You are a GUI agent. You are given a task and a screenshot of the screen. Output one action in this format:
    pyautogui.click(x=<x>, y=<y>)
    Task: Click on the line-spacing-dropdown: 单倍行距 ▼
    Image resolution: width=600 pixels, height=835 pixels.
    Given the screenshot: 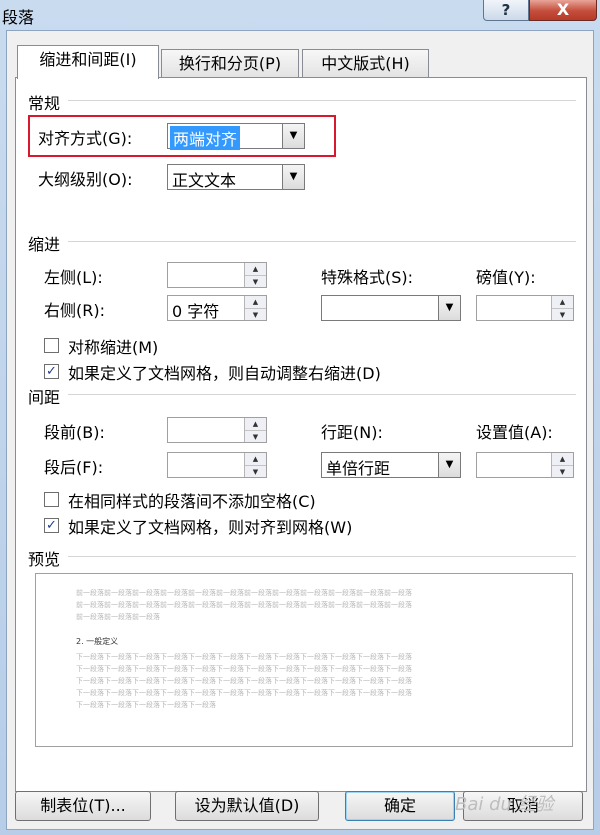 What is the action you would take?
    pyautogui.click(x=391, y=465)
    